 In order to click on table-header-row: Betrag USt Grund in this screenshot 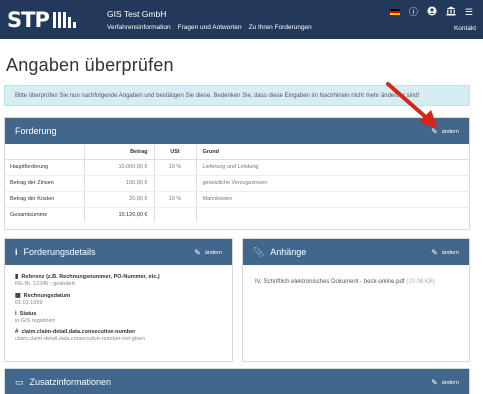, I will do `click(237, 152)`.